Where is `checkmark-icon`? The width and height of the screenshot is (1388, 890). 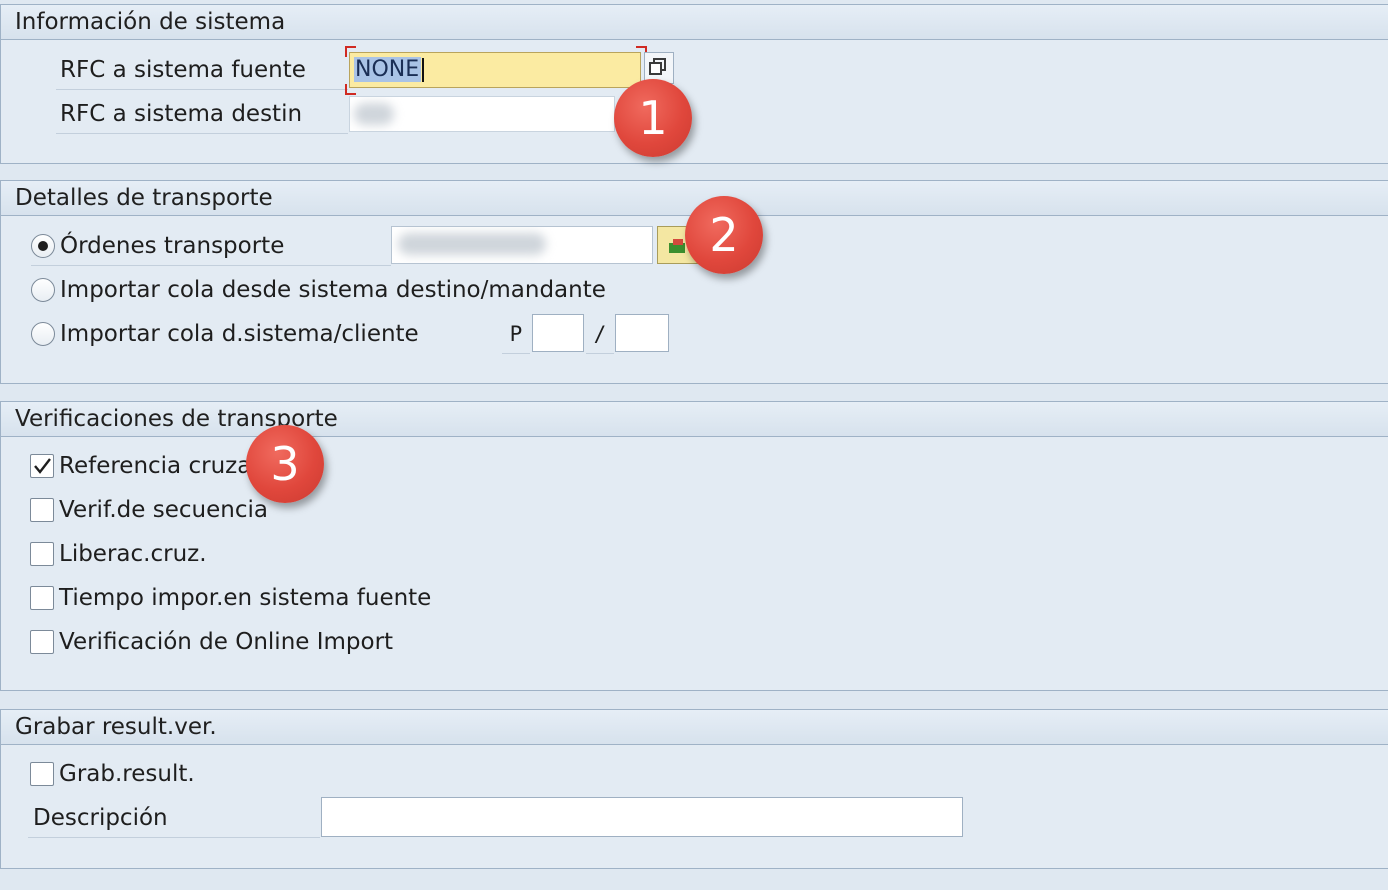
checkmark-icon is located at coordinates (42, 466).